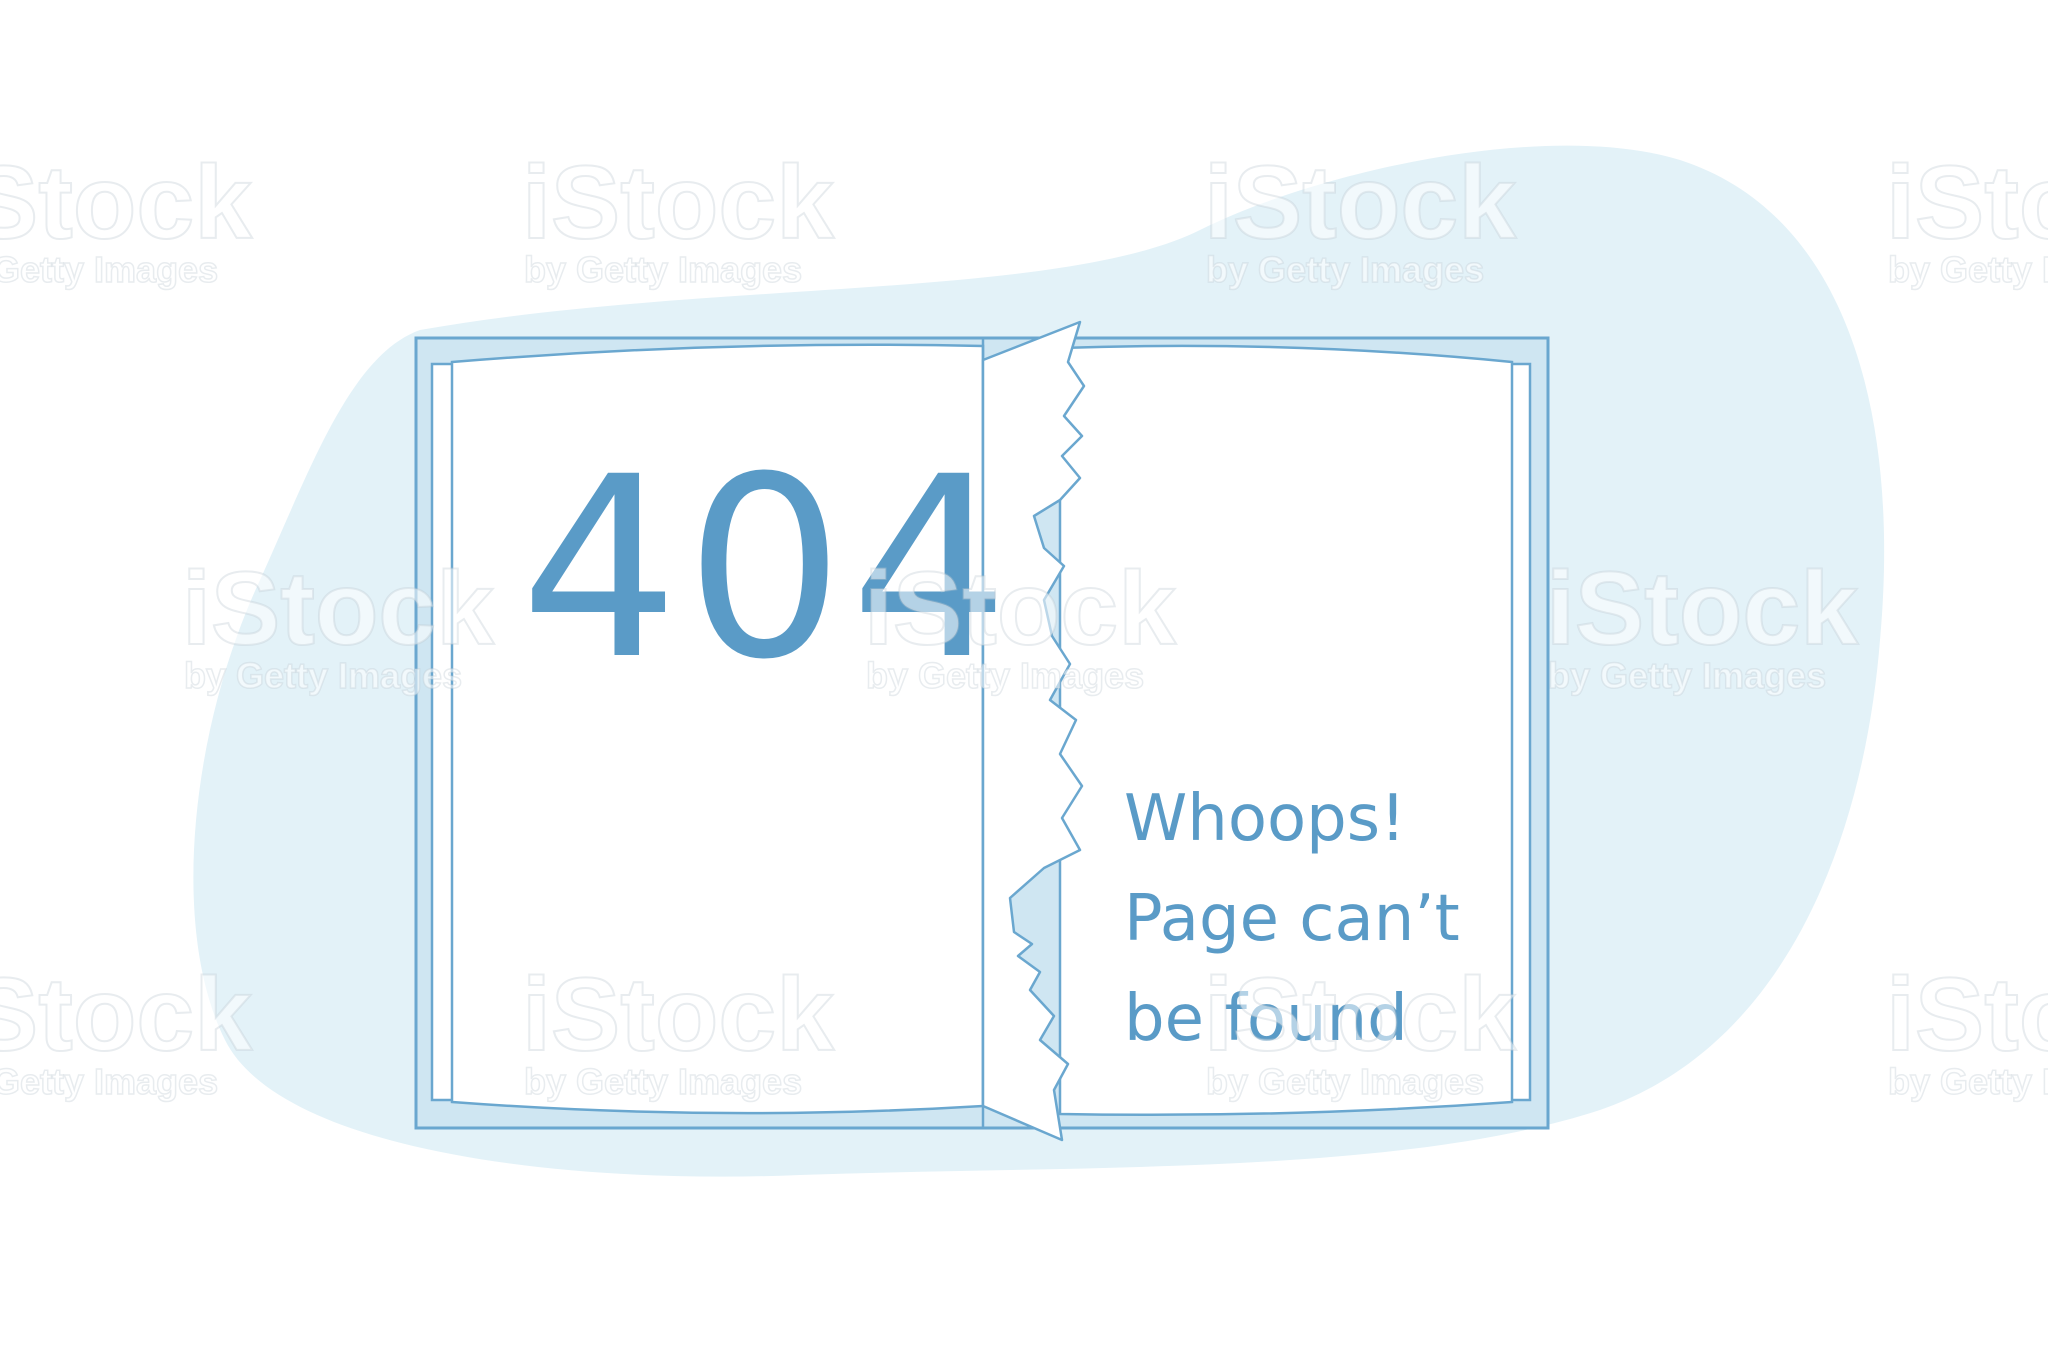 The image size is (2048, 1365). What do you see at coordinates (1265, 819) in the screenshot?
I see `error-message-line-1: Whoops!` at bounding box center [1265, 819].